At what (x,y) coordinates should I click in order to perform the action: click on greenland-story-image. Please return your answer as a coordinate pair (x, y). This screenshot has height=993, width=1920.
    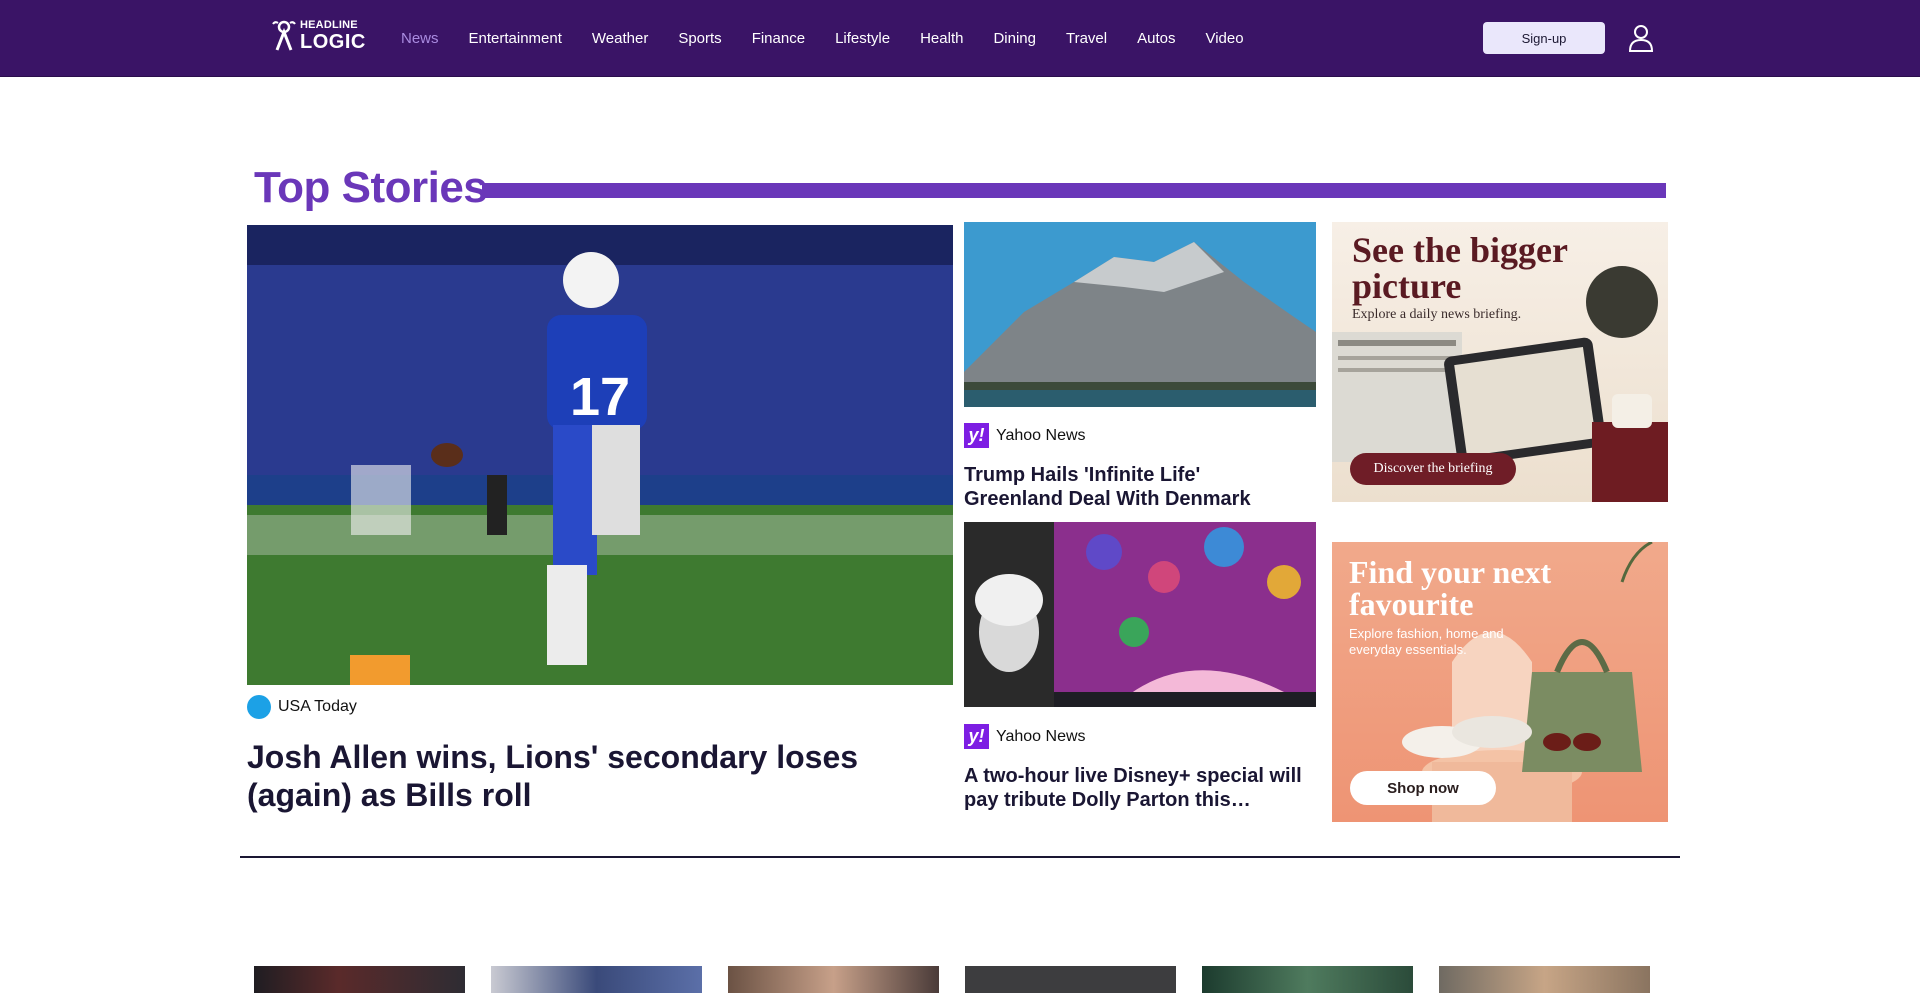
    Looking at the image, I should click on (1140, 314).